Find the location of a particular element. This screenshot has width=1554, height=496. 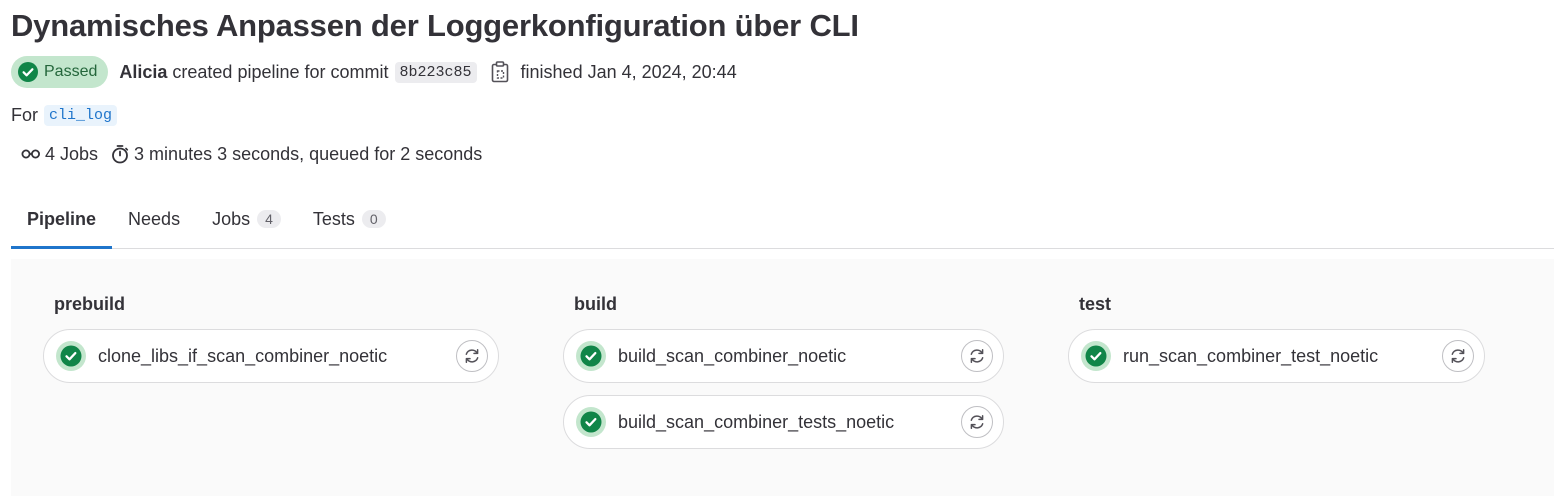

job-card: clone_libs_if_scan_combiner_noetic is located at coordinates (271, 356).